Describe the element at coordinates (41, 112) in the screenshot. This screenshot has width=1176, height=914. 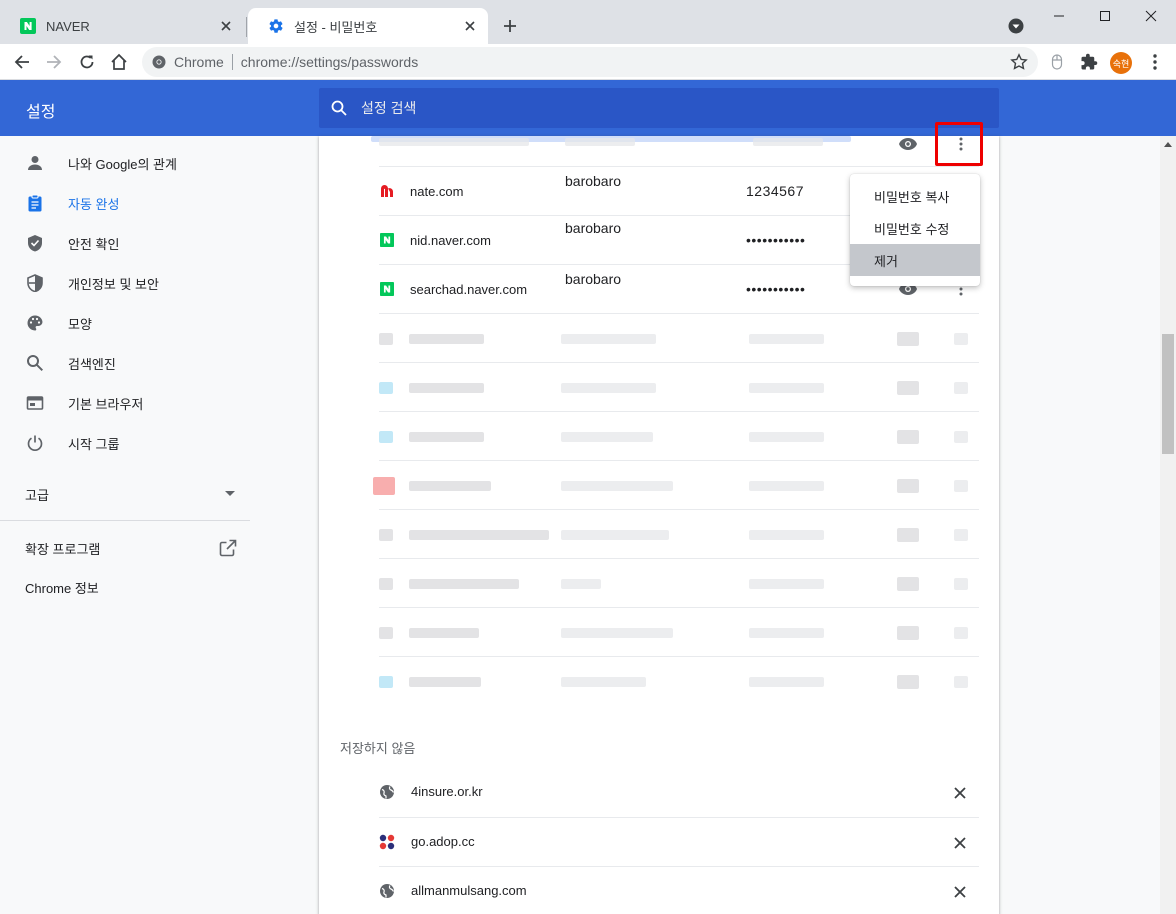
I see `page-title: 설정` at that location.